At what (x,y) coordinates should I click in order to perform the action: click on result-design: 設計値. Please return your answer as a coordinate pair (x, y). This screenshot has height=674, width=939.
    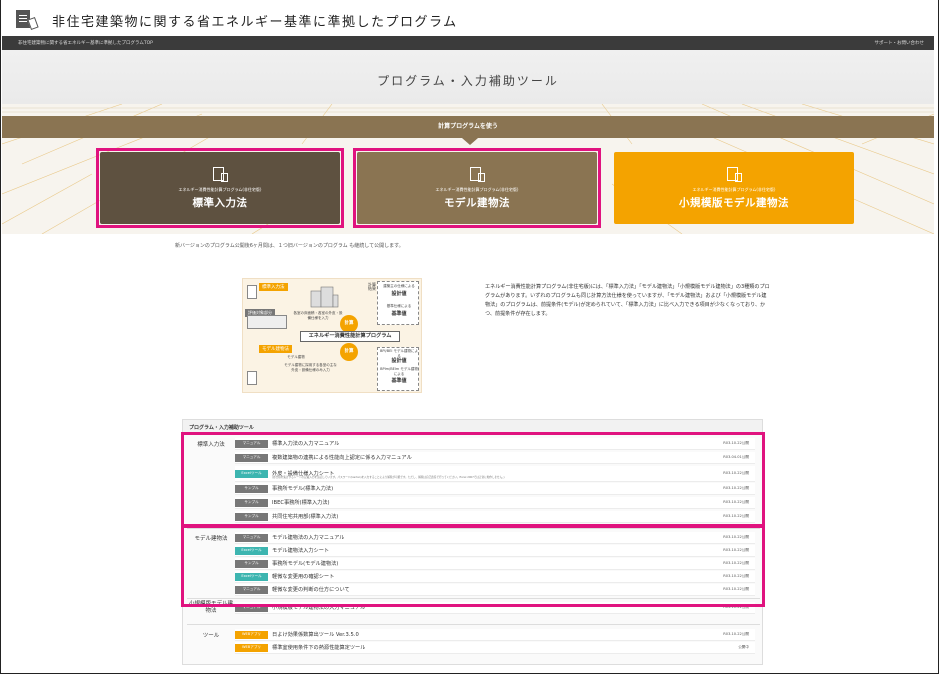
    Looking at the image, I should click on (399, 294).